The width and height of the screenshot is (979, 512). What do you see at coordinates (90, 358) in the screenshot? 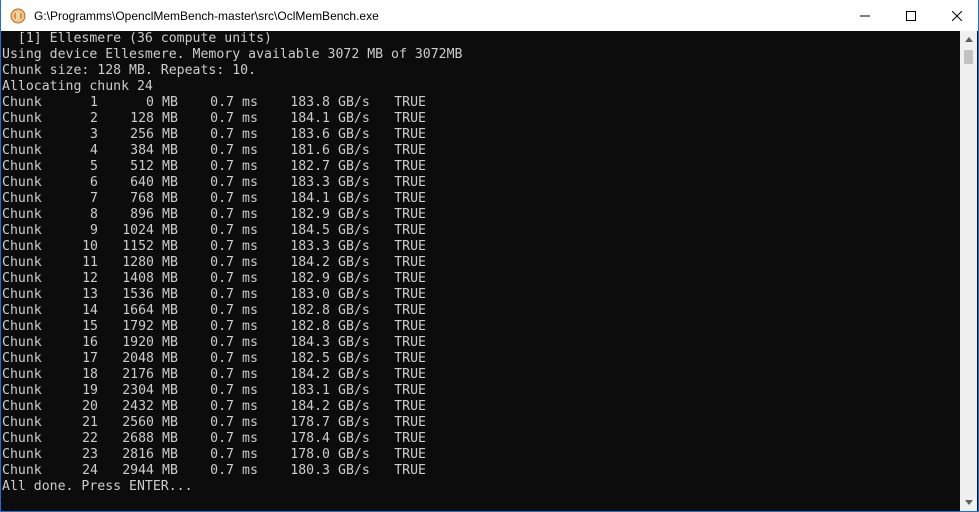
I see `chunk-index: 17` at bounding box center [90, 358].